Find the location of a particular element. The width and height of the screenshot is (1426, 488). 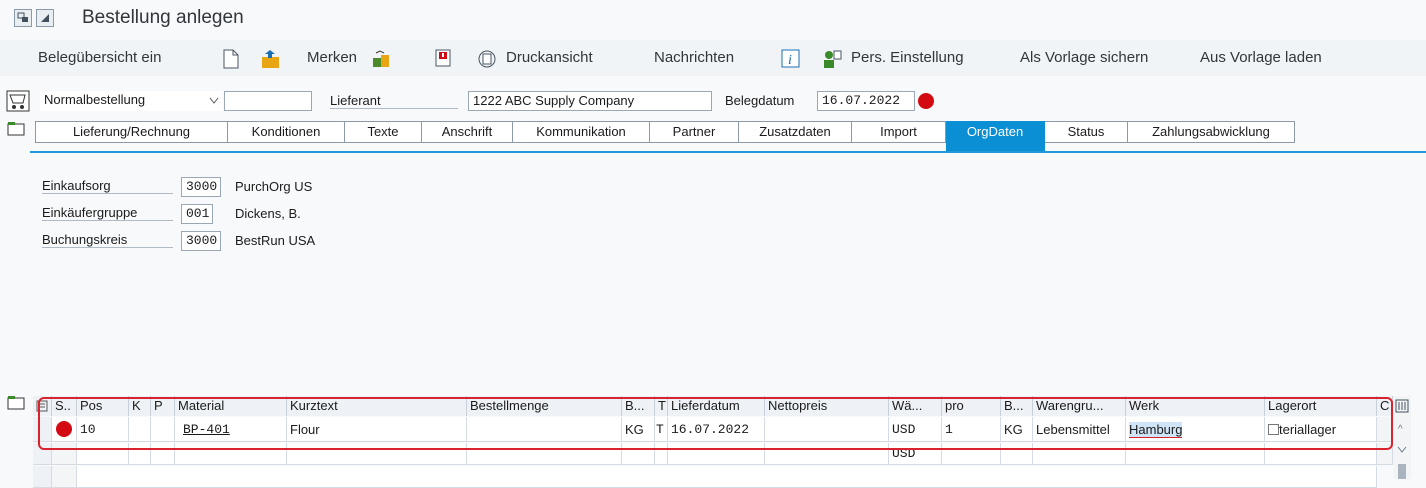

cell-lieferdatum: 16.07.2022 is located at coordinates (716, 429).